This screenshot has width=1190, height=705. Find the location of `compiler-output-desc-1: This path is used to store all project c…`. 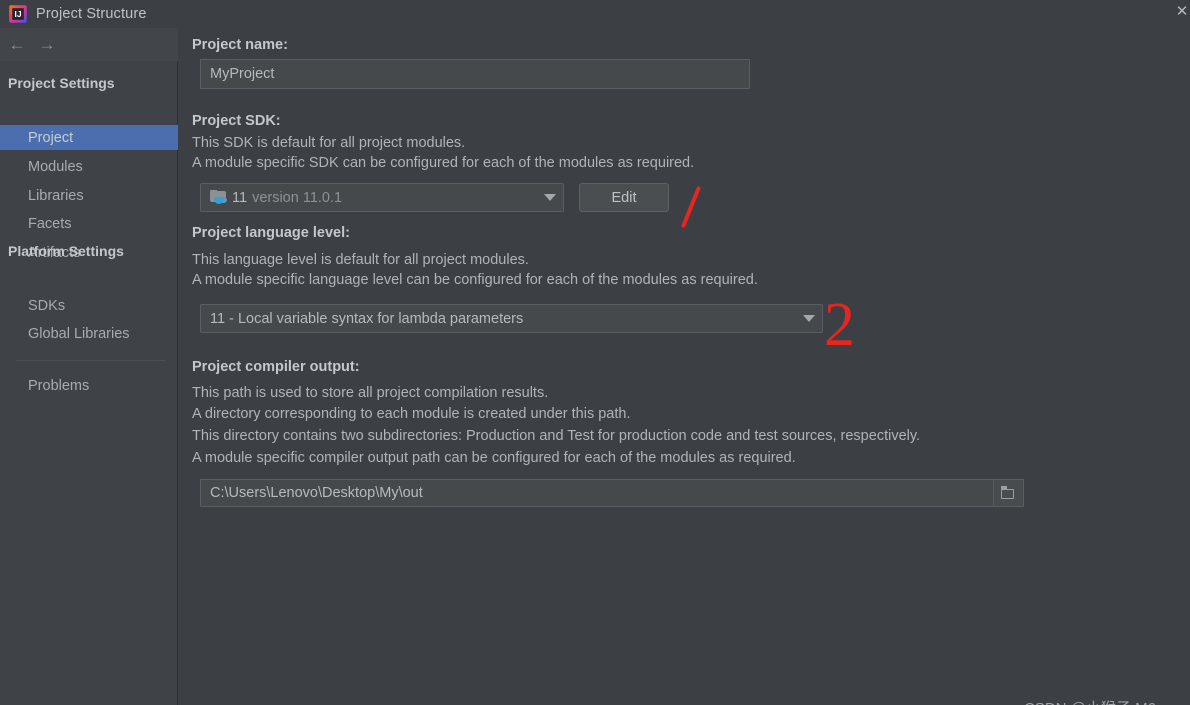

compiler-output-desc-1: This path is used to store all project c… is located at coordinates (370, 393).